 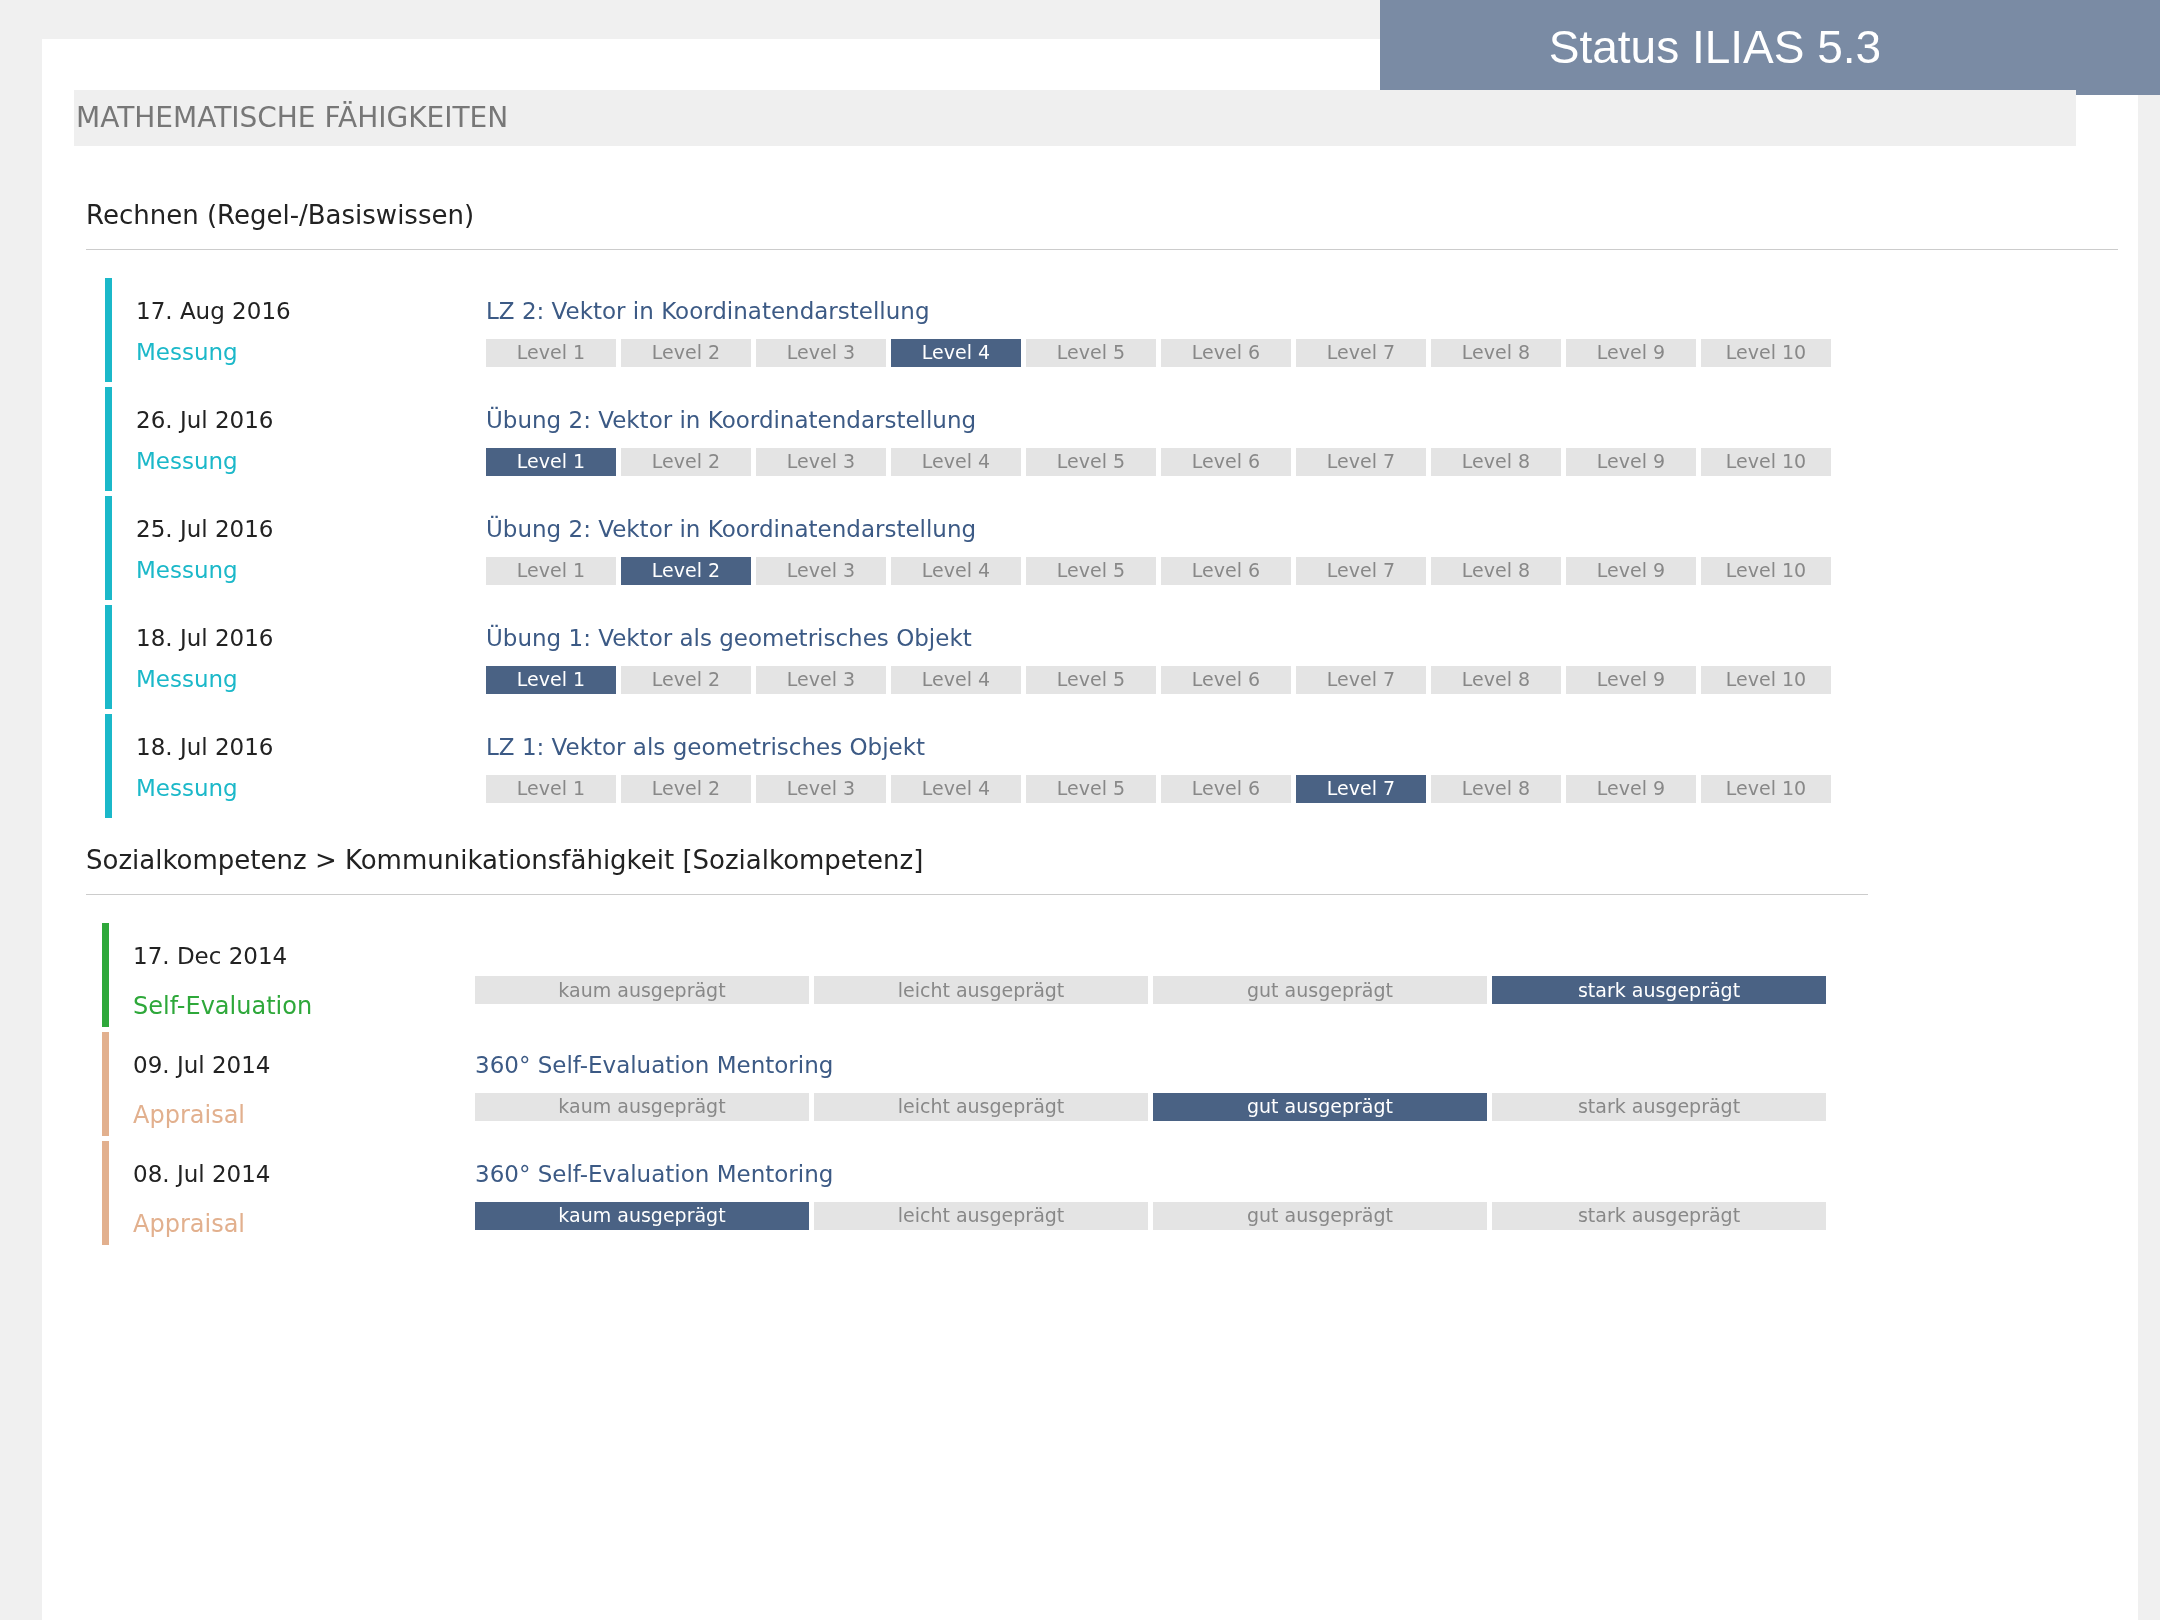 What do you see at coordinates (205, 420) in the screenshot?
I see `entry-date: 26. Jul 2016` at bounding box center [205, 420].